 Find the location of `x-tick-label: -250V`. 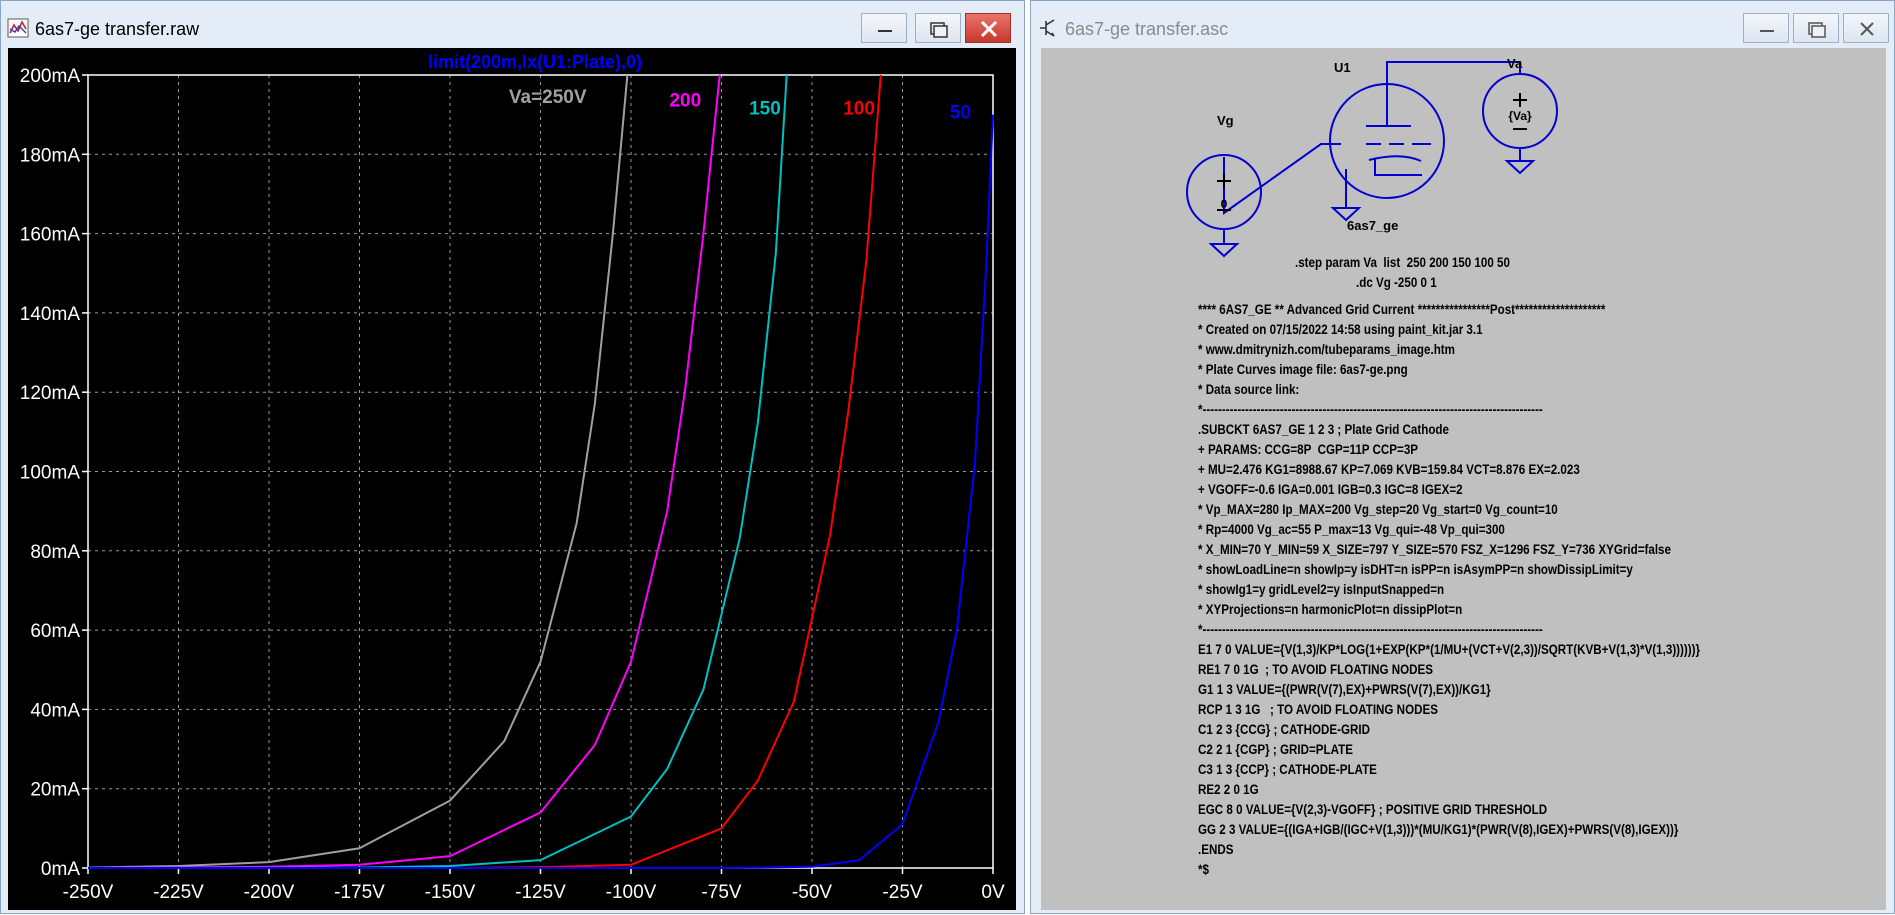

x-tick-label: -250V is located at coordinates (88, 892).